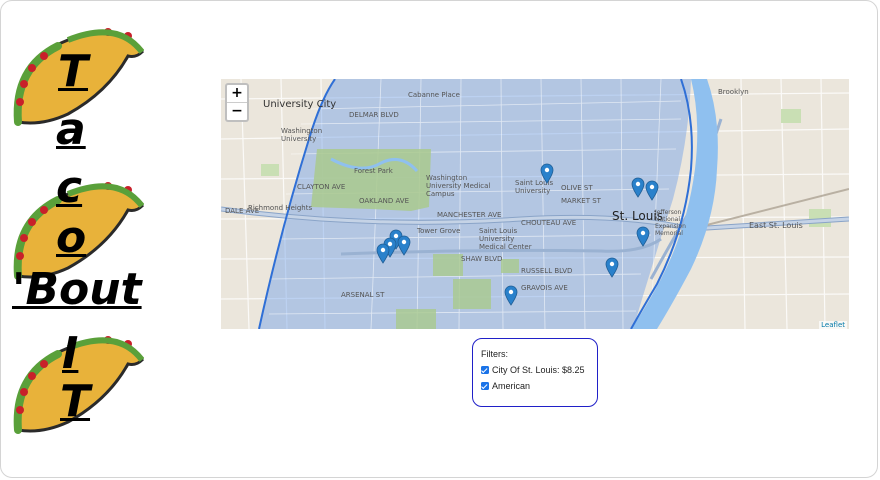 This screenshot has width=880, height=480. What do you see at coordinates (458, 186) in the screenshot?
I see `map-label-wu-medical-campus: Washington University Medical Campus` at bounding box center [458, 186].